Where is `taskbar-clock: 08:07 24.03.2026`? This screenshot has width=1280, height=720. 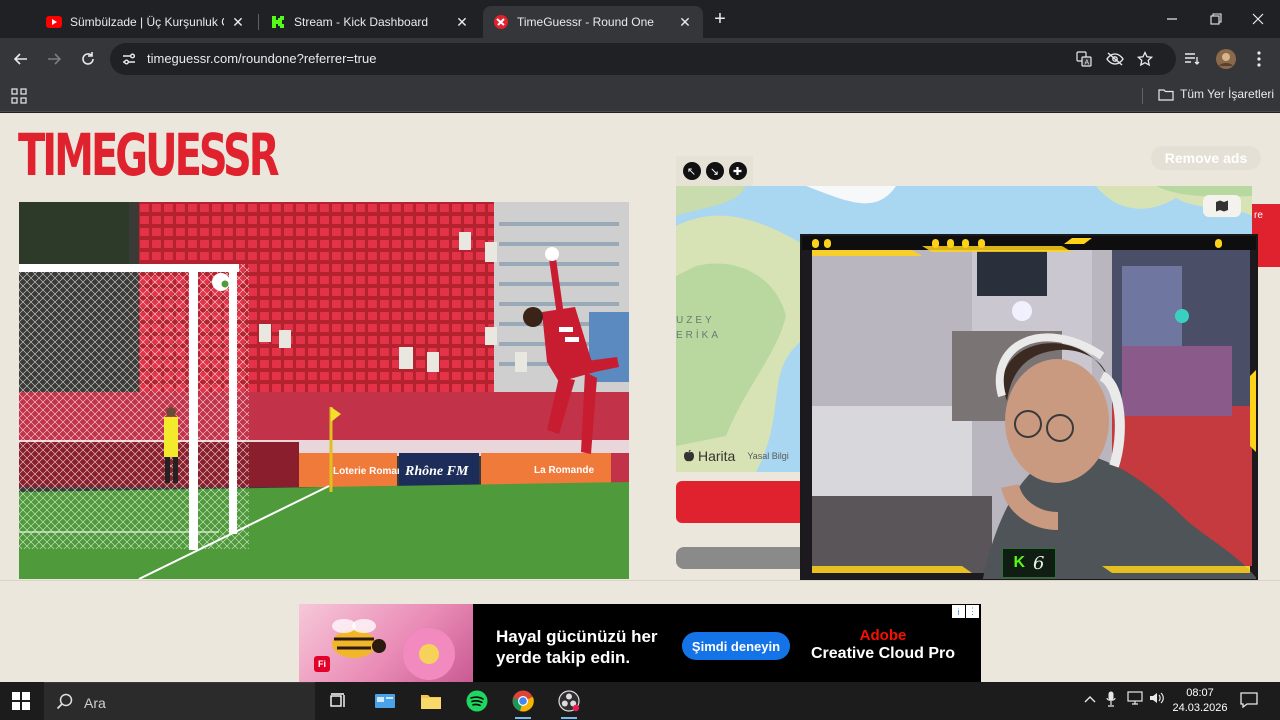
taskbar-clock: 08:07 24.03.2026 is located at coordinates (1200, 701).